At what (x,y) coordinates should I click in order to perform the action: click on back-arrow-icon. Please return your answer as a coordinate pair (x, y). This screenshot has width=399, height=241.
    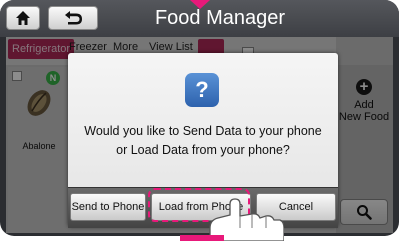
    Looking at the image, I should click on (73, 18).